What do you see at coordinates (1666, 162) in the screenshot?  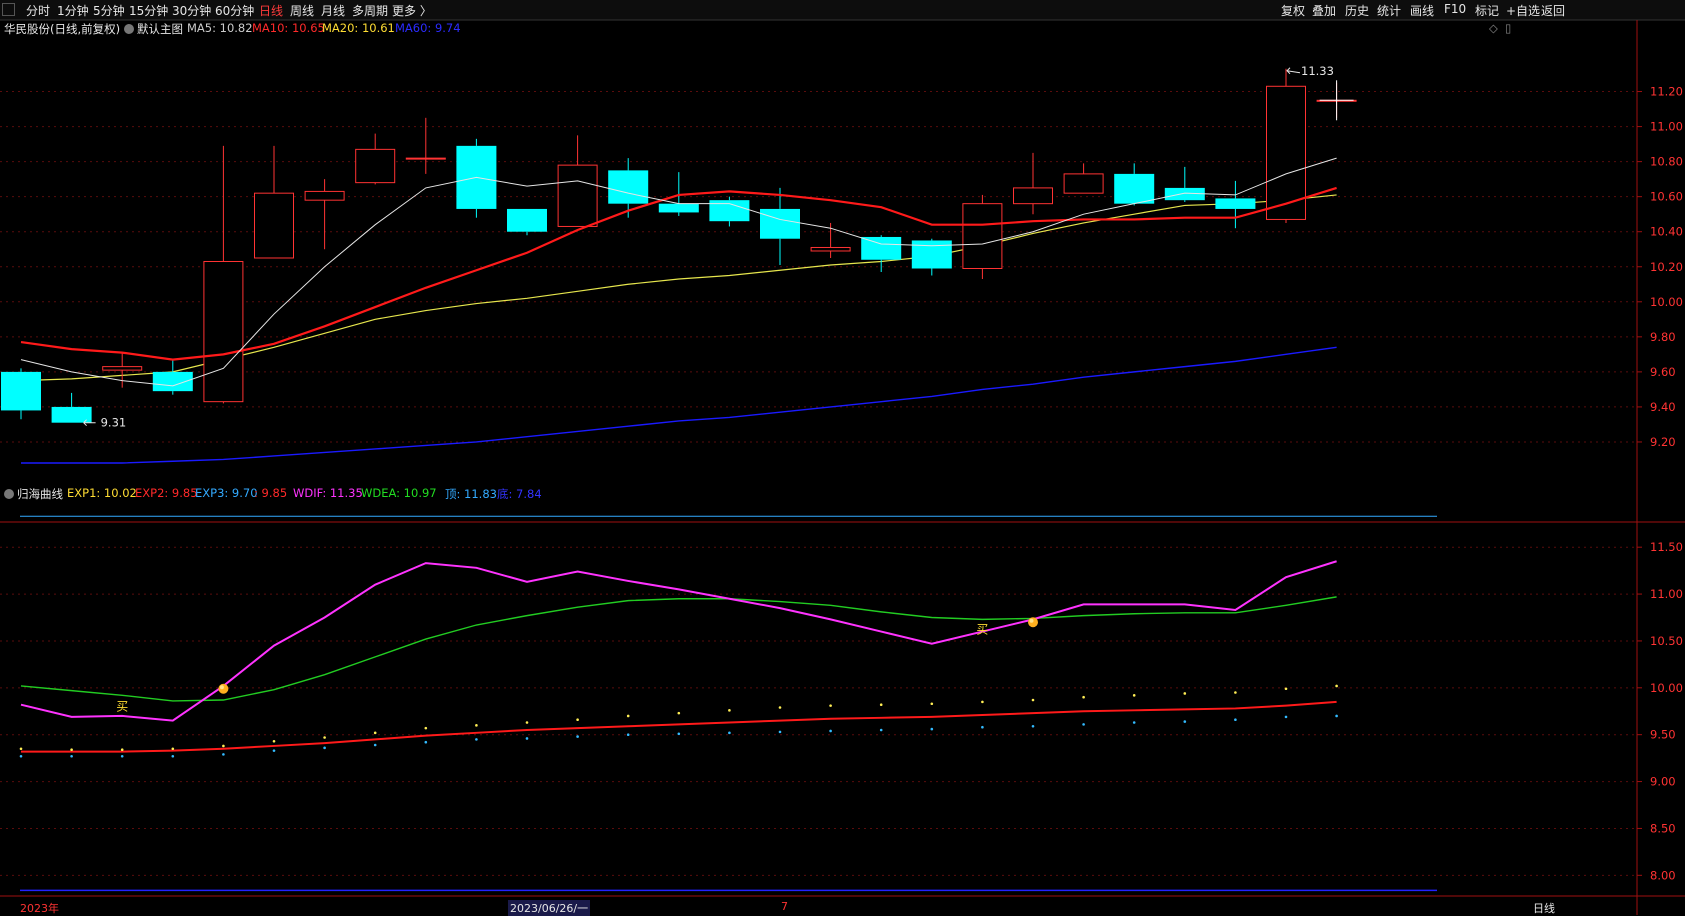 I see `main-axis-label: 10.80` at bounding box center [1666, 162].